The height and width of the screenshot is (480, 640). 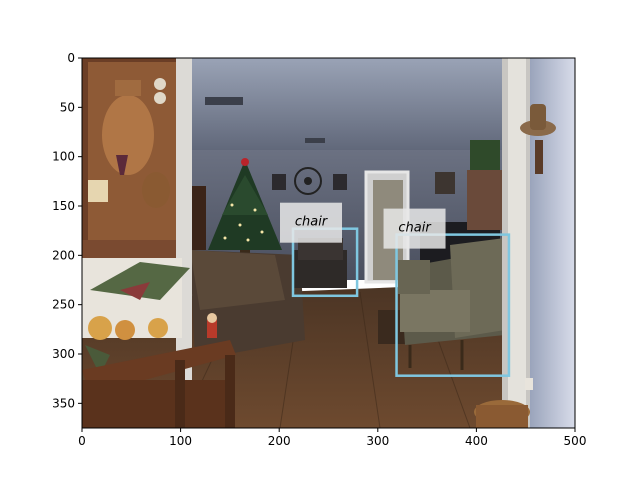 What do you see at coordinates (63, 403) in the screenshot?
I see `y-tick-label: 350` at bounding box center [63, 403].